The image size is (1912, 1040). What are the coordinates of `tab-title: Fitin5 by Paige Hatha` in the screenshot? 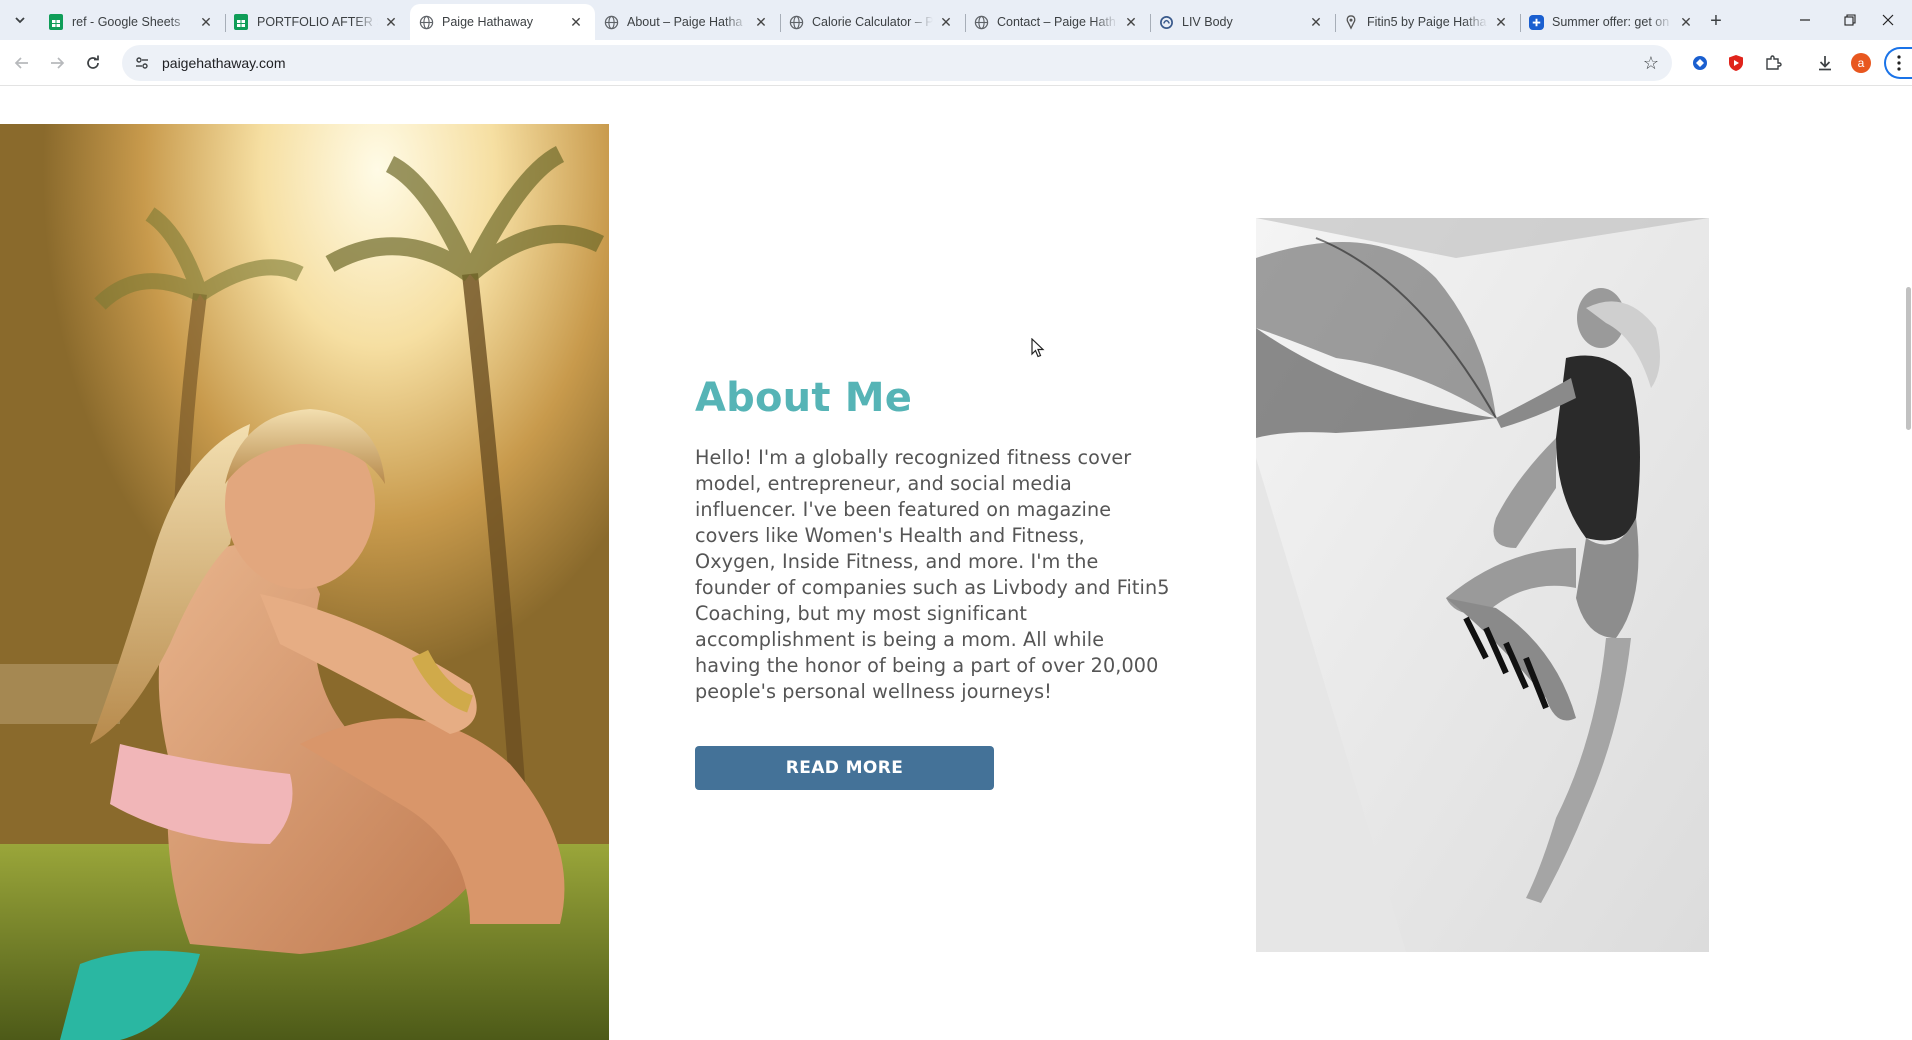 It's located at (1427, 22).